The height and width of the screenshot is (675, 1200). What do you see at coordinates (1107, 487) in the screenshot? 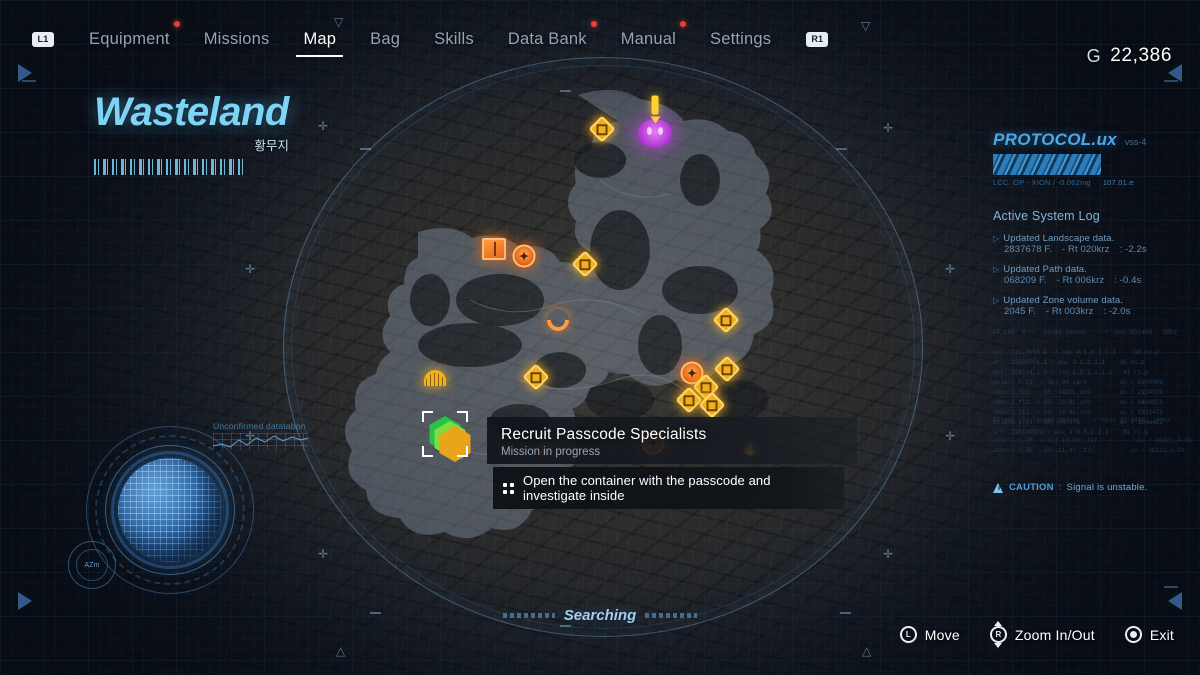
I see `caution-message: Signal is unstable.` at bounding box center [1107, 487].